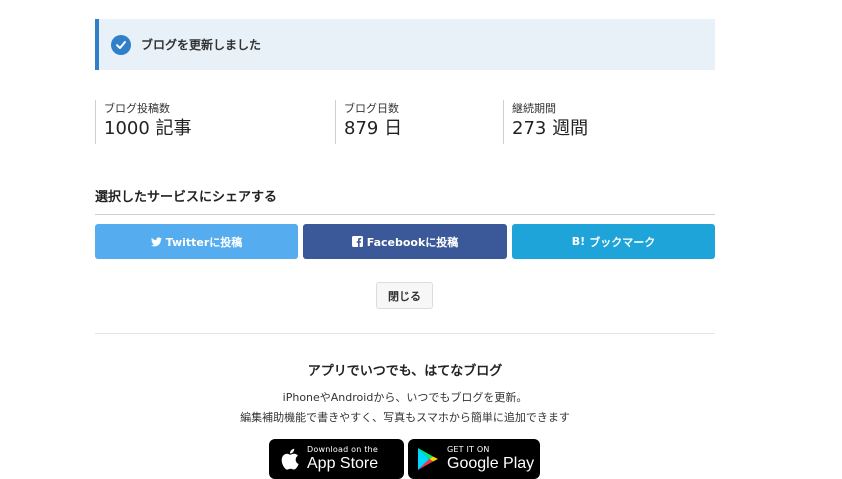  What do you see at coordinates (371, 108) in the screenshot?
I see `stat-label: ブログ日数` at bounding box center [371, 108].